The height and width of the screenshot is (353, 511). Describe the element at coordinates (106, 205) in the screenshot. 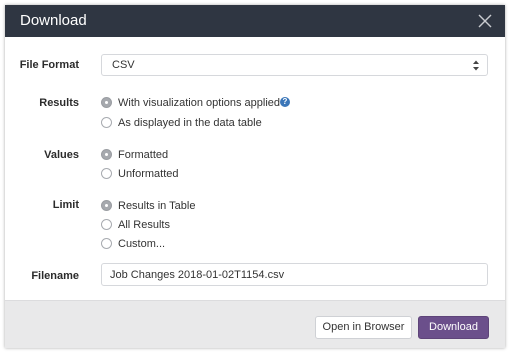

I see `limit-radio-results-in-table` at that location.